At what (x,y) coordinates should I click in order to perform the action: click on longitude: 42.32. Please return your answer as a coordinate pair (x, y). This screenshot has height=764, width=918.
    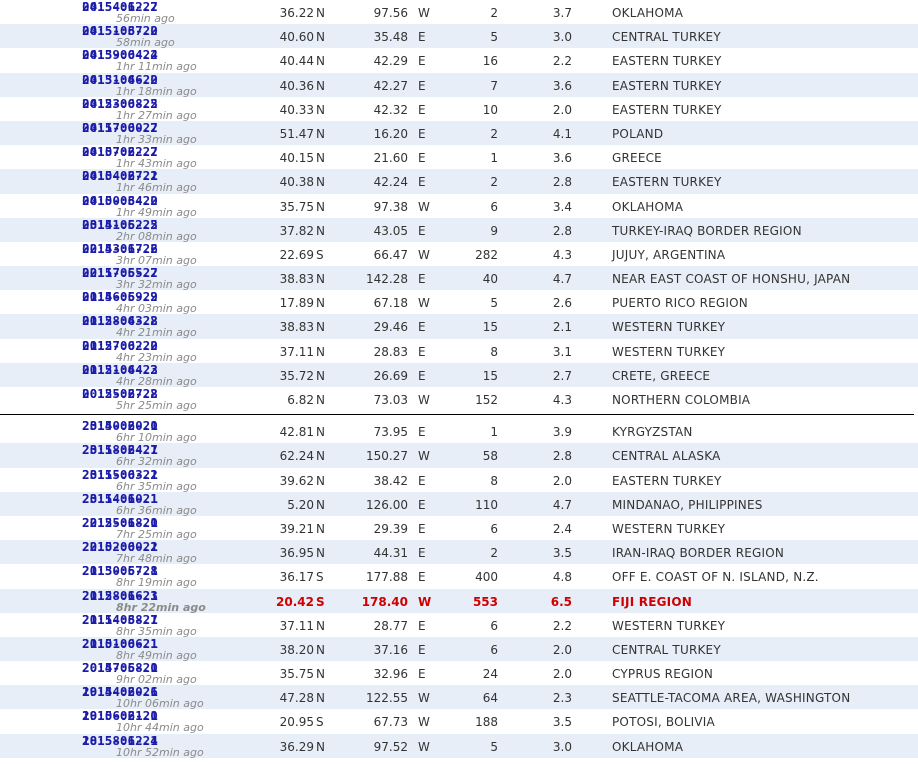
    Looking at the image, I should click on (390, 109).